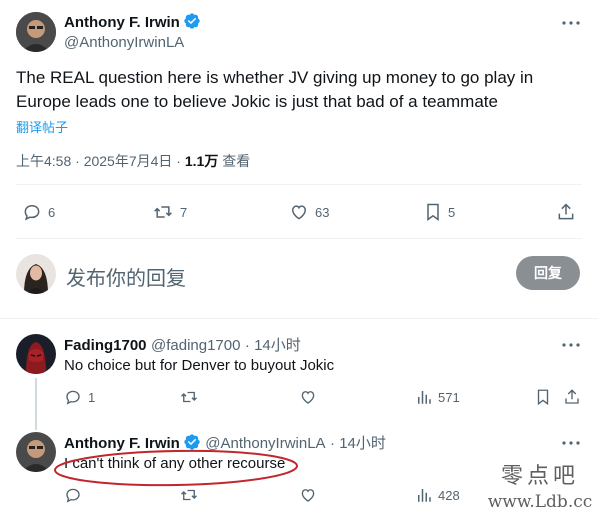 This screenshot has width=598, height=512. What do you see at coordinates (539, 476) in the screenshot?
I see `watermark-line1: 零点吧` at bounding box center [539, 476].